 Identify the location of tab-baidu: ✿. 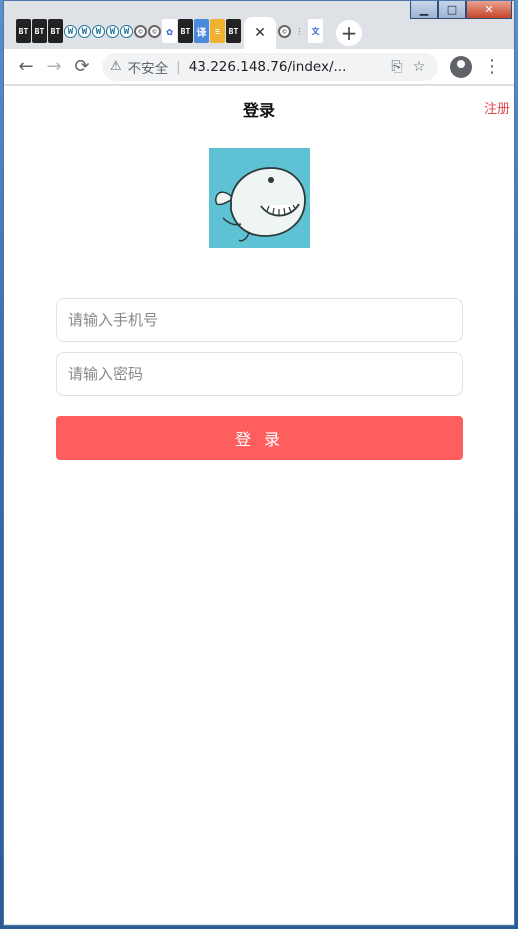
(169, 31).